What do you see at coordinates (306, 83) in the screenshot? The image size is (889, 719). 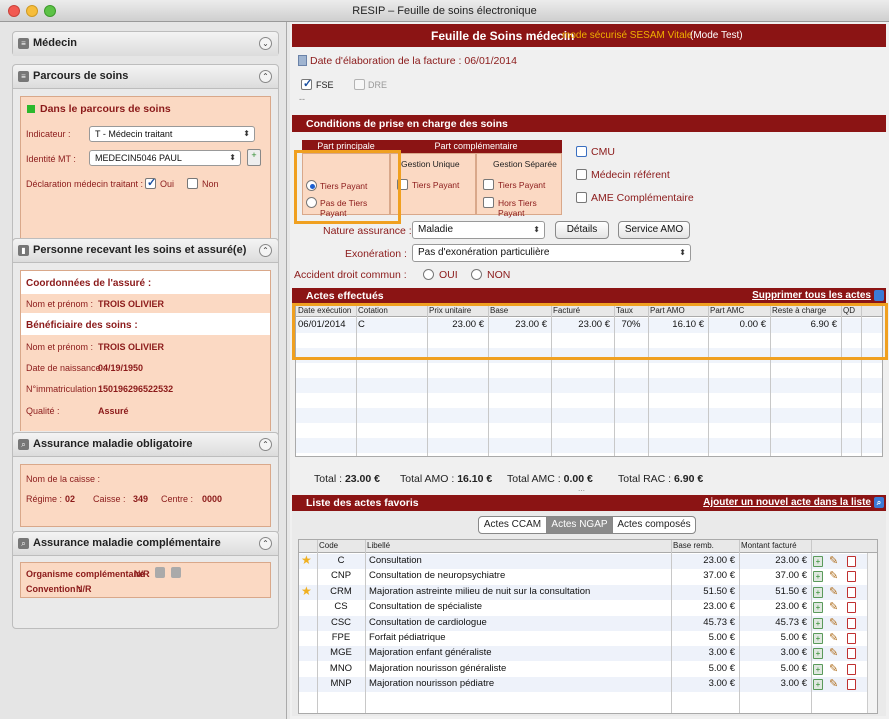 I see `fse-checkbox` at bounding box center [306, 83].